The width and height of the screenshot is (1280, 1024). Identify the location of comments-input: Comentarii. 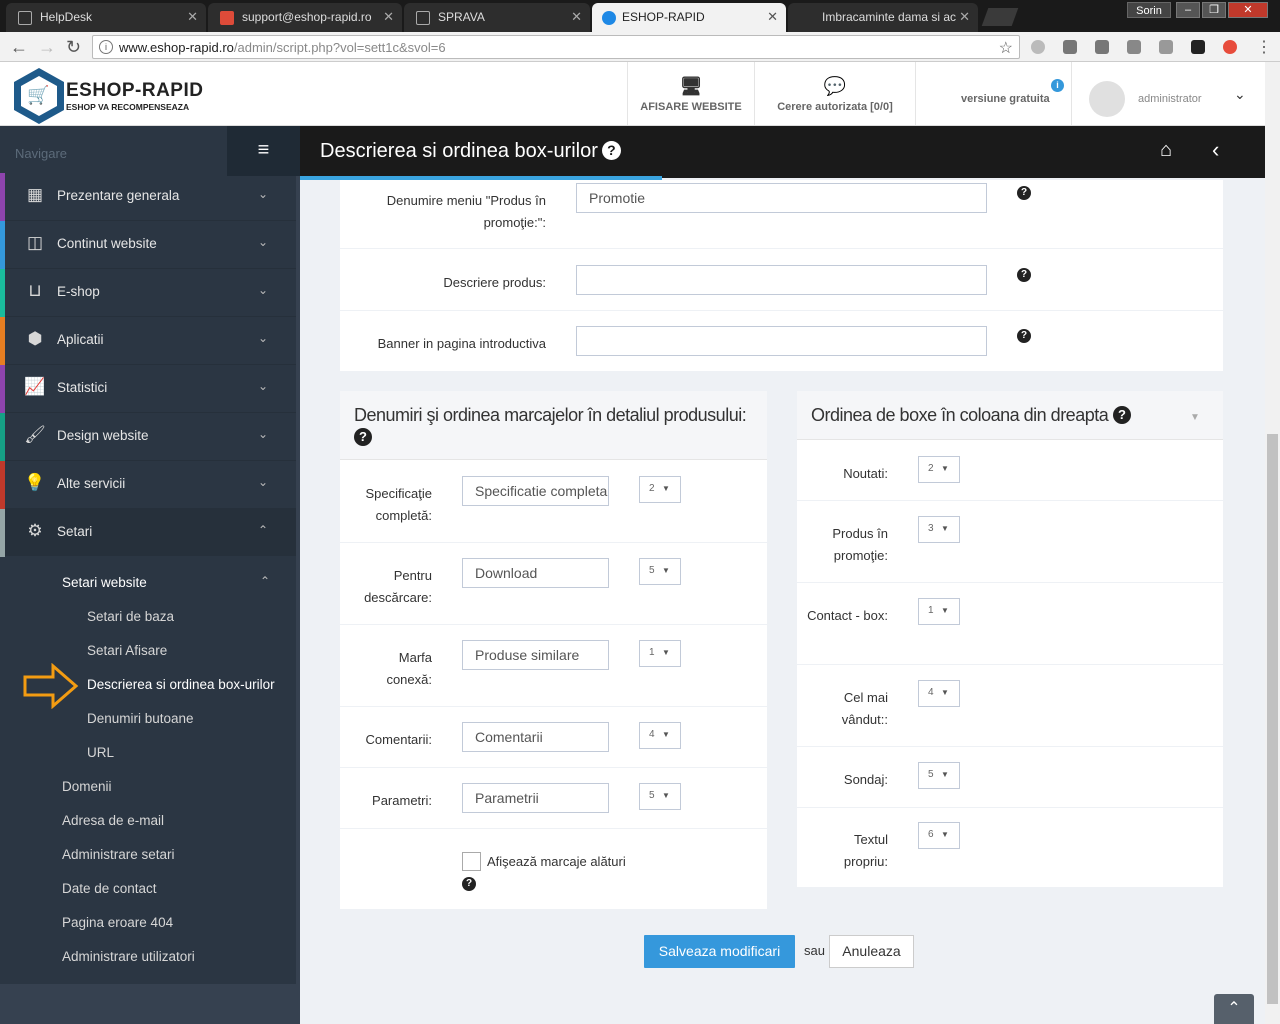
(535, 737).